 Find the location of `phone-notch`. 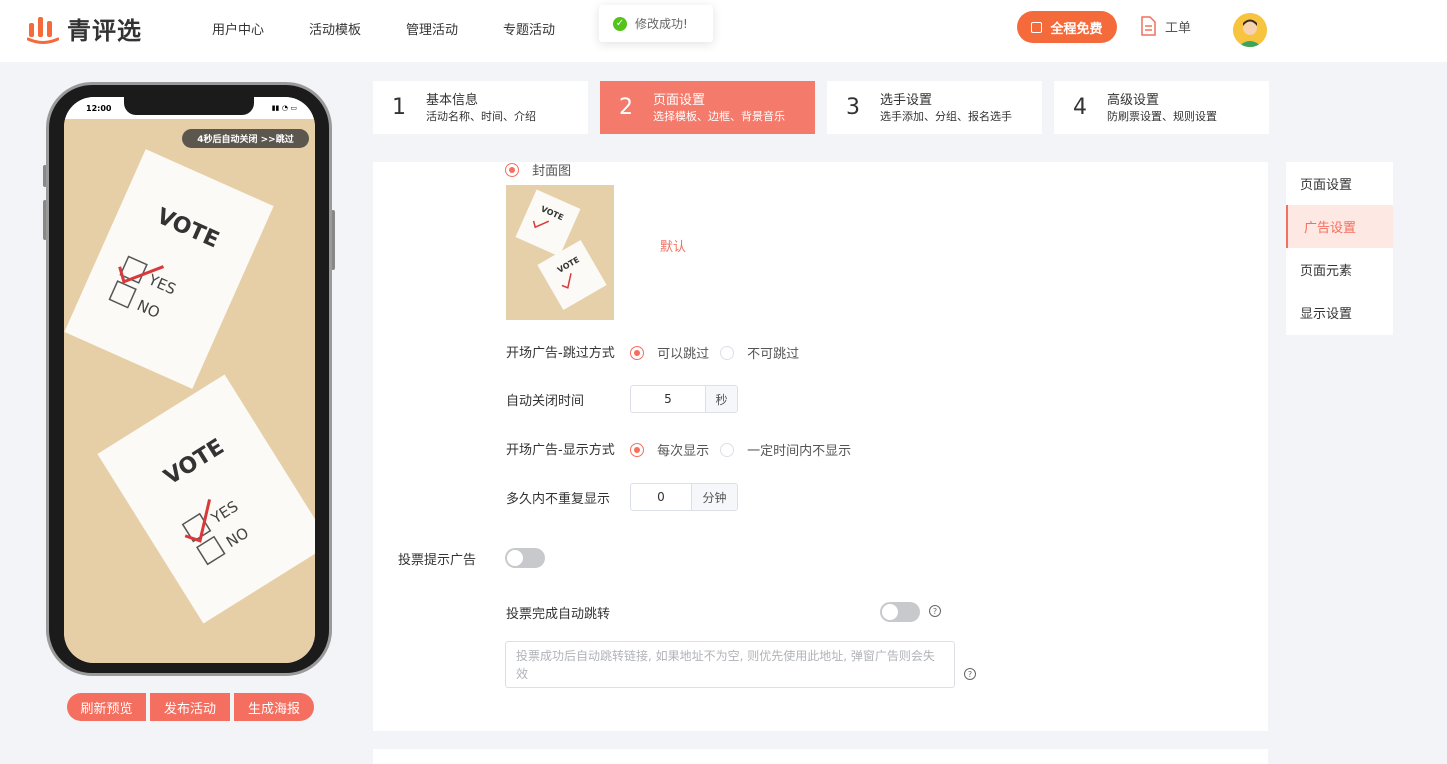

phone-notch is located at coordinates (189, 106).